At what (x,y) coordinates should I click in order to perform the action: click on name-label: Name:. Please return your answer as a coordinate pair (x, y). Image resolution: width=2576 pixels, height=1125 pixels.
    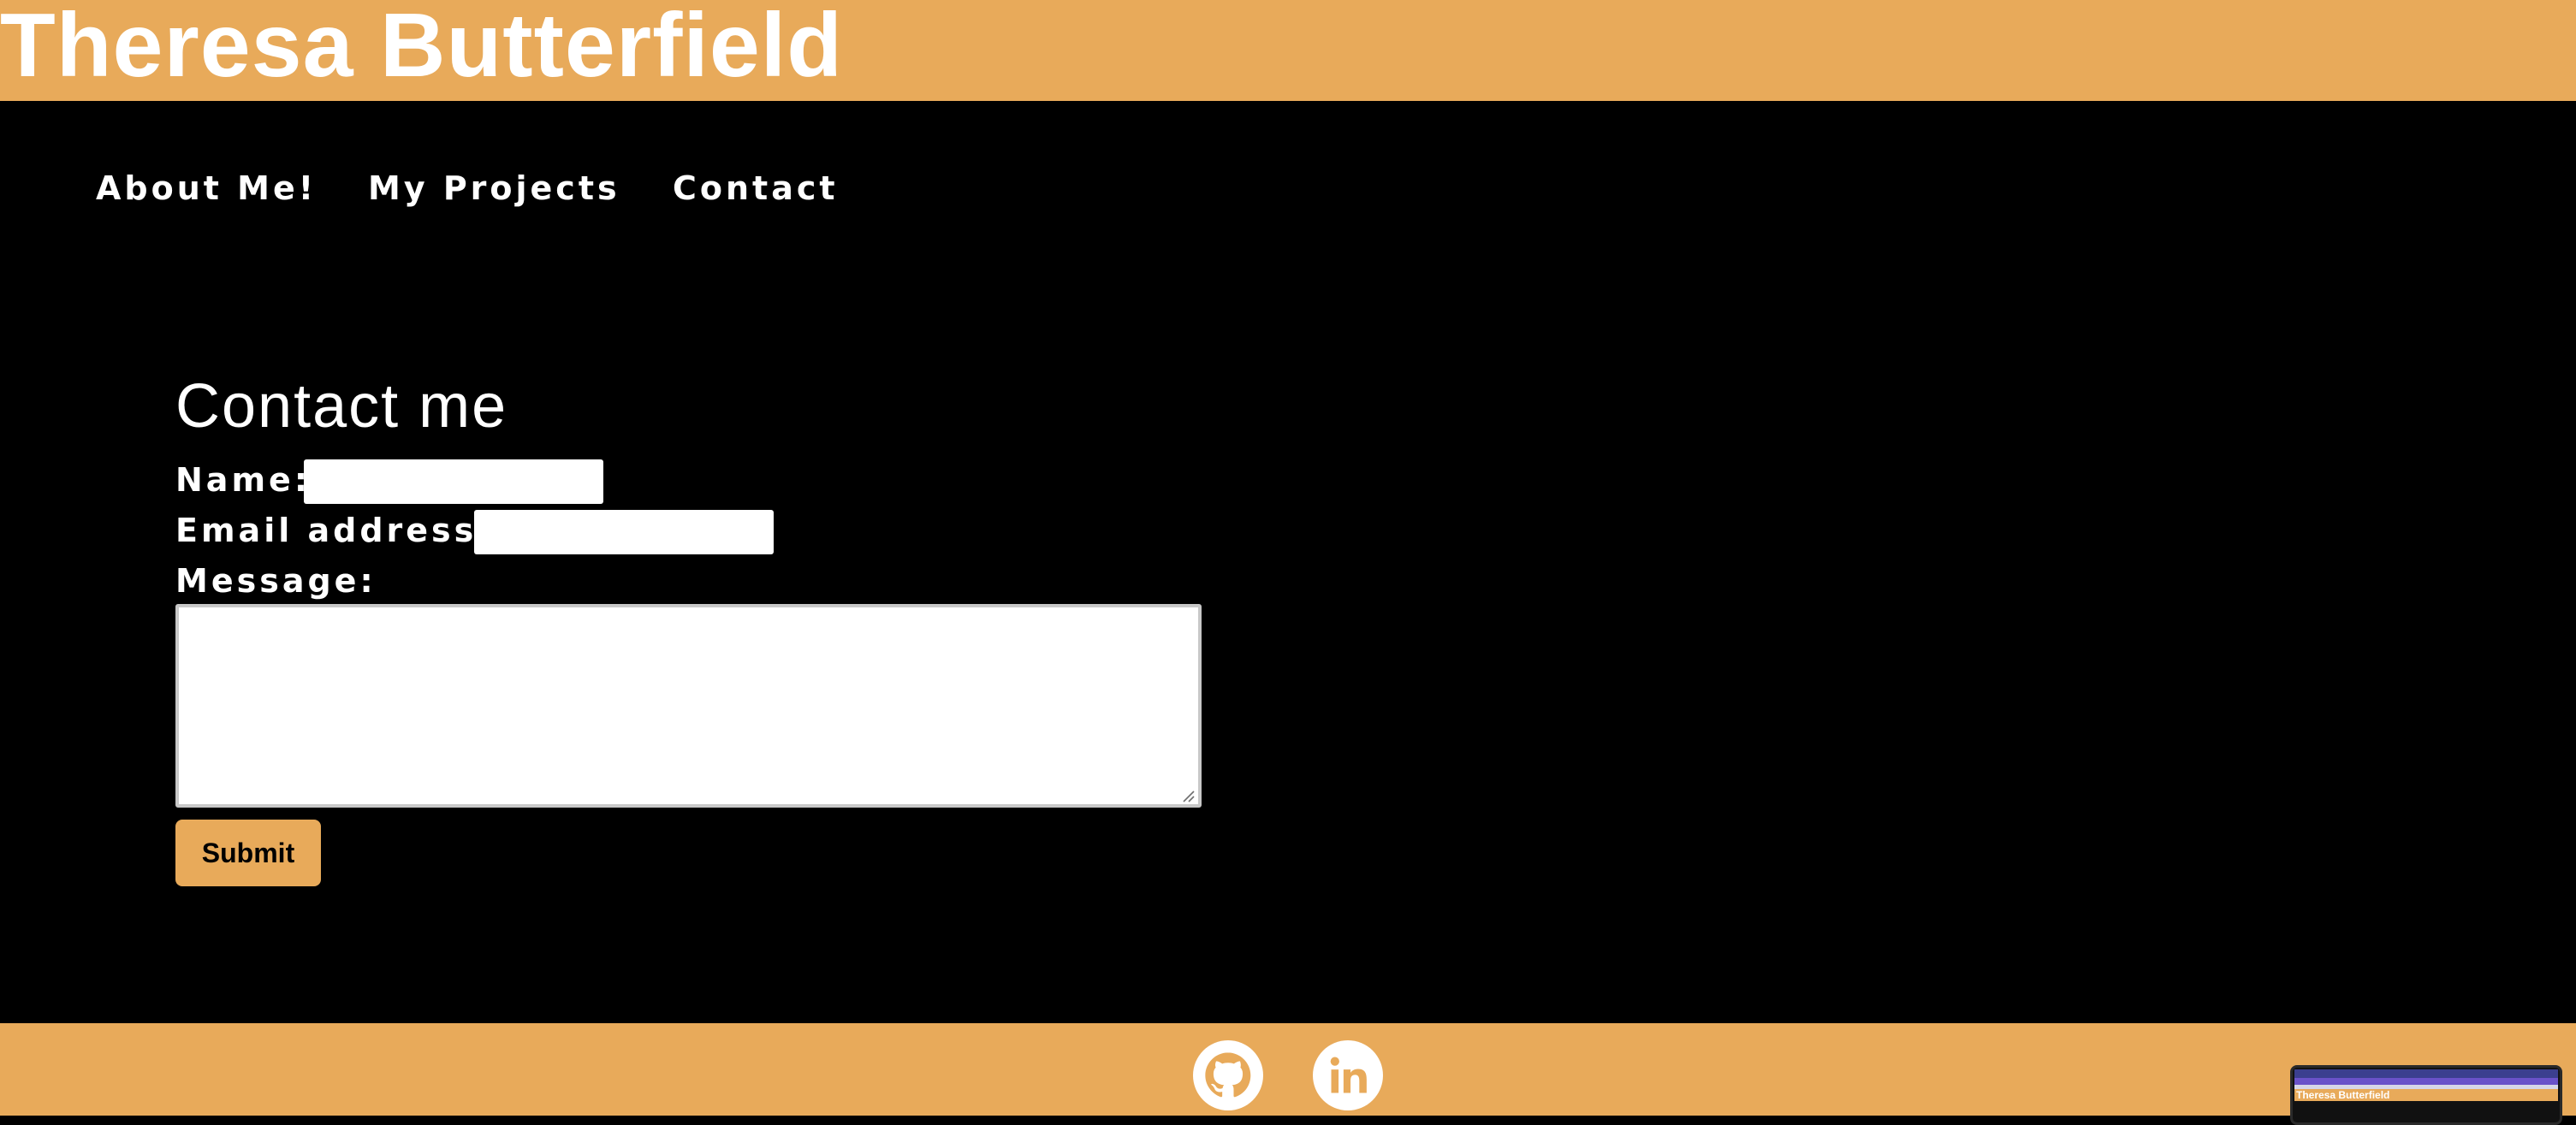
    Looking at the image, I should click on (243, 480).